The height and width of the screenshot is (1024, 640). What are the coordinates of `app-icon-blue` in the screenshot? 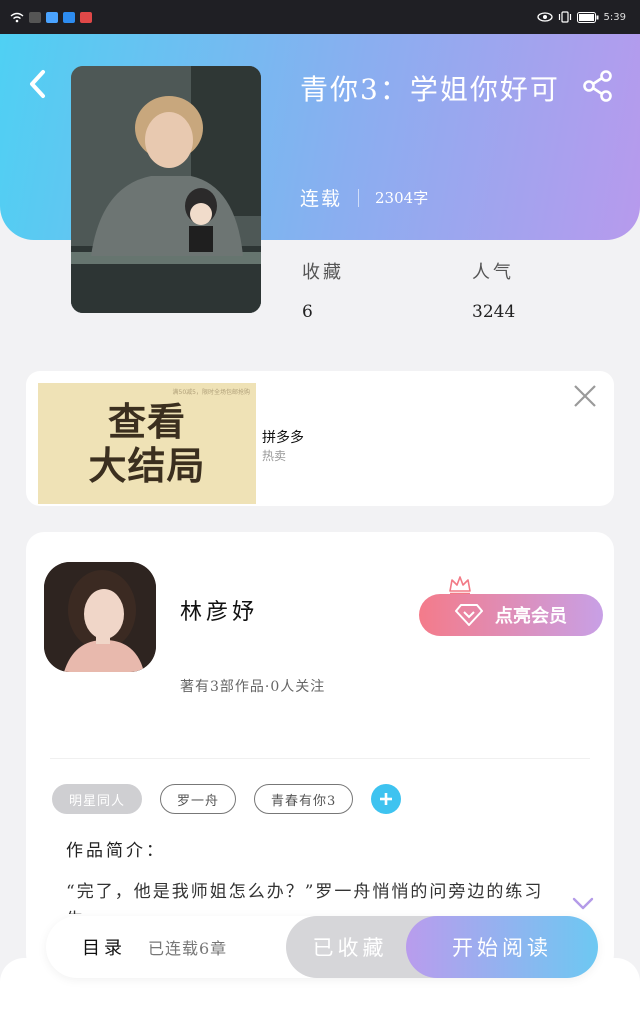 It's located at (52, 17).